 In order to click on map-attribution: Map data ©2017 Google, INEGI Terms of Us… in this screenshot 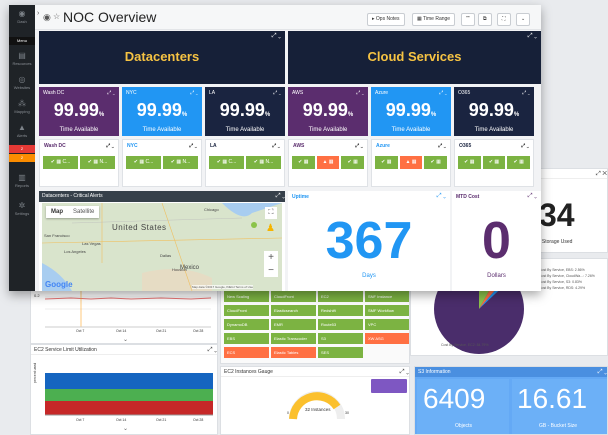, I will do `click(223, 287)`.